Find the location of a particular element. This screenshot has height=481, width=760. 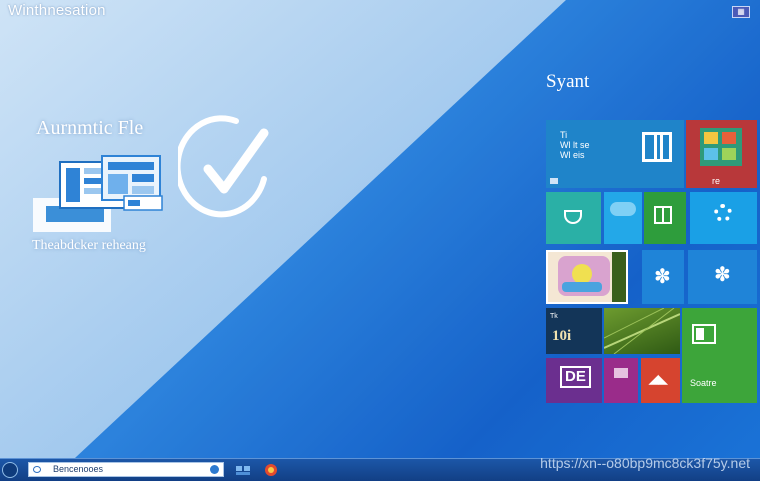

tile-store-line-2: Wl lt se is located at coordinates (575, 145).